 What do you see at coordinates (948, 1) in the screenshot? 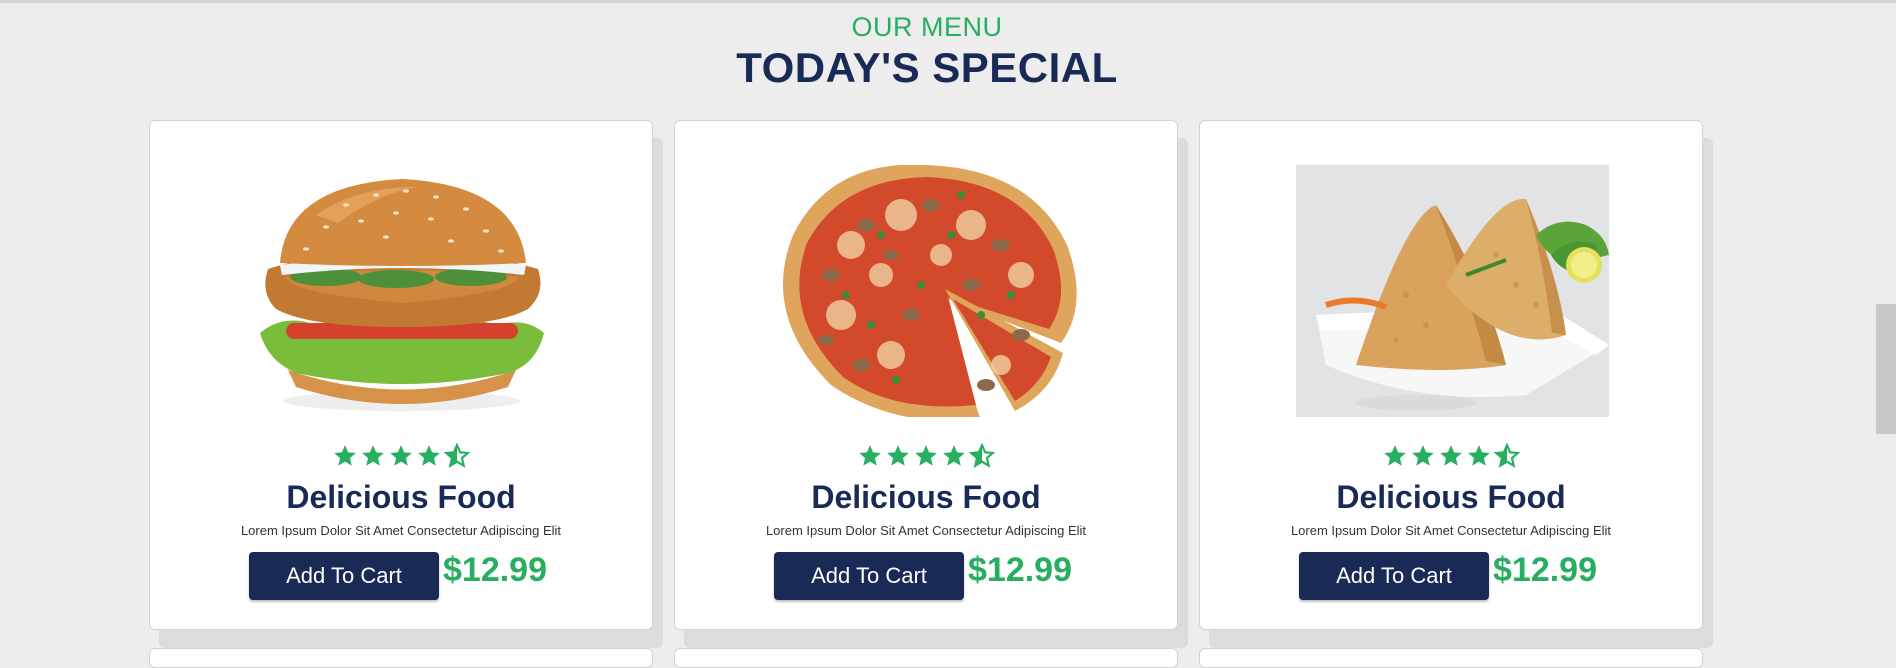
I see `top-divider` at bounding box center [948, 1].